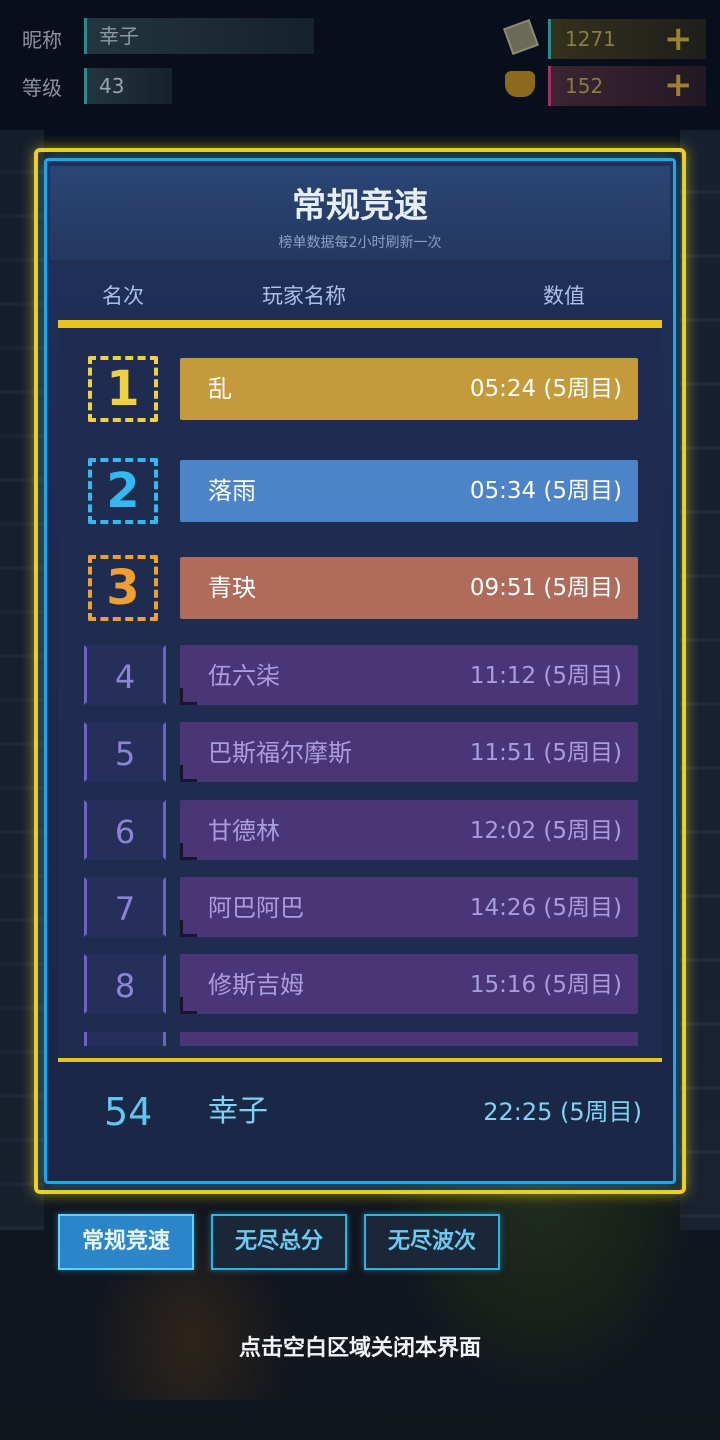 The width and height of the screenshot is (720, 1440). I want to click on player-value: 12:02 (5周目), so click(545, 831).